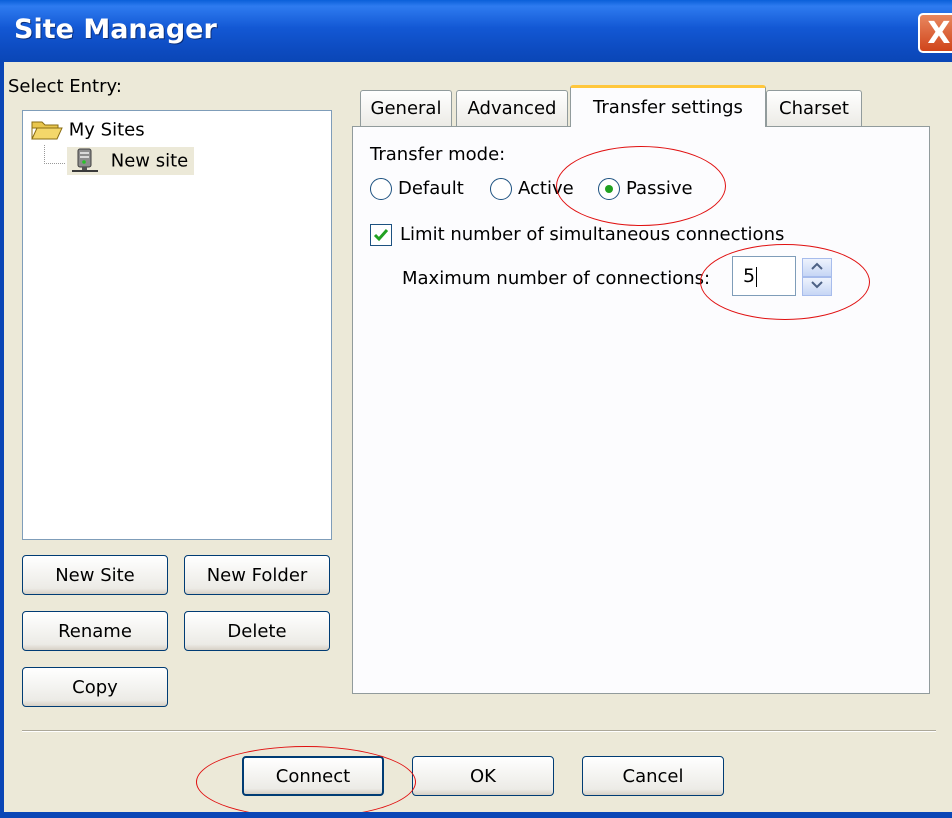 The width and height of the screenshot is (952, 818). I want to click on new-site-button: New Site, so click(95, 575).